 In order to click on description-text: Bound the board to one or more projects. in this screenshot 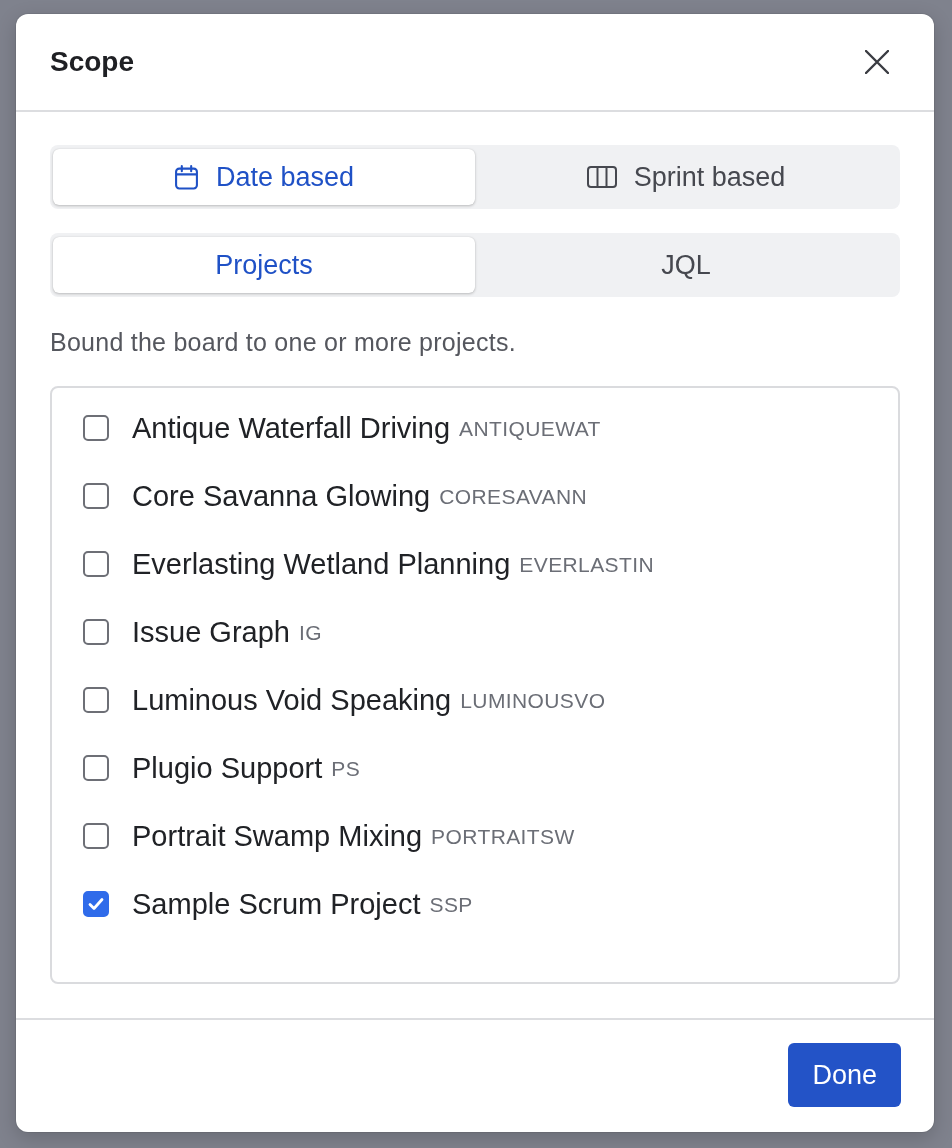, I will do `click(283, 342)`.